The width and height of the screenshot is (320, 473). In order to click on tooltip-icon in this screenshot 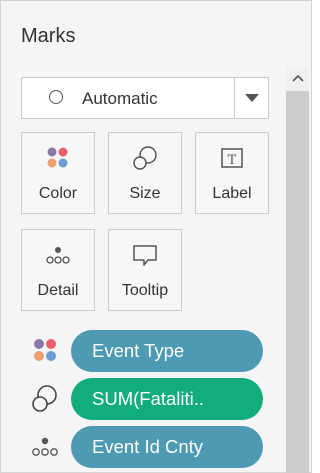, I will do `click(145, 256)`.